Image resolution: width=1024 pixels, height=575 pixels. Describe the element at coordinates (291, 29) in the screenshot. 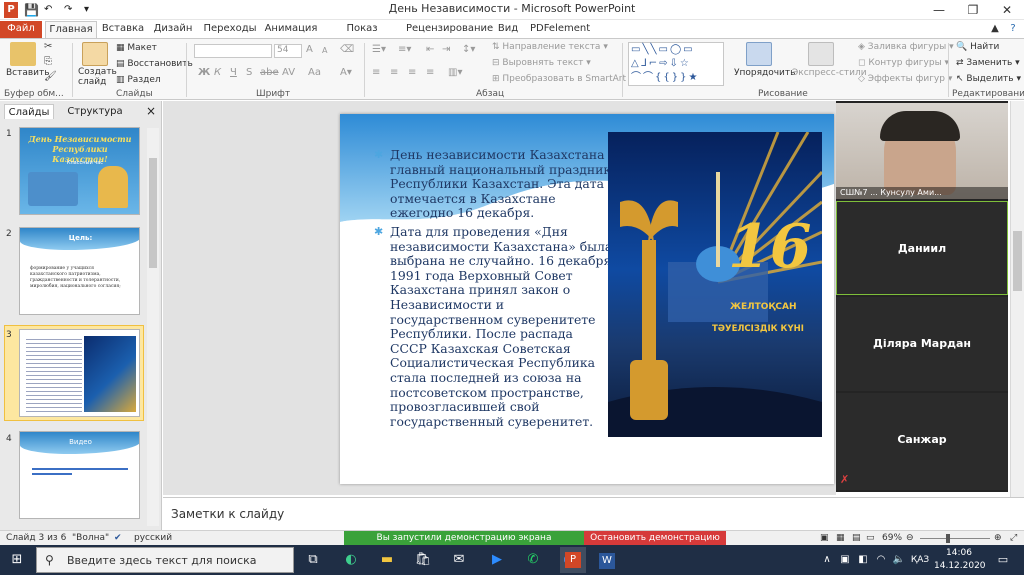

I see `tab-animations: Анимация` at that location.